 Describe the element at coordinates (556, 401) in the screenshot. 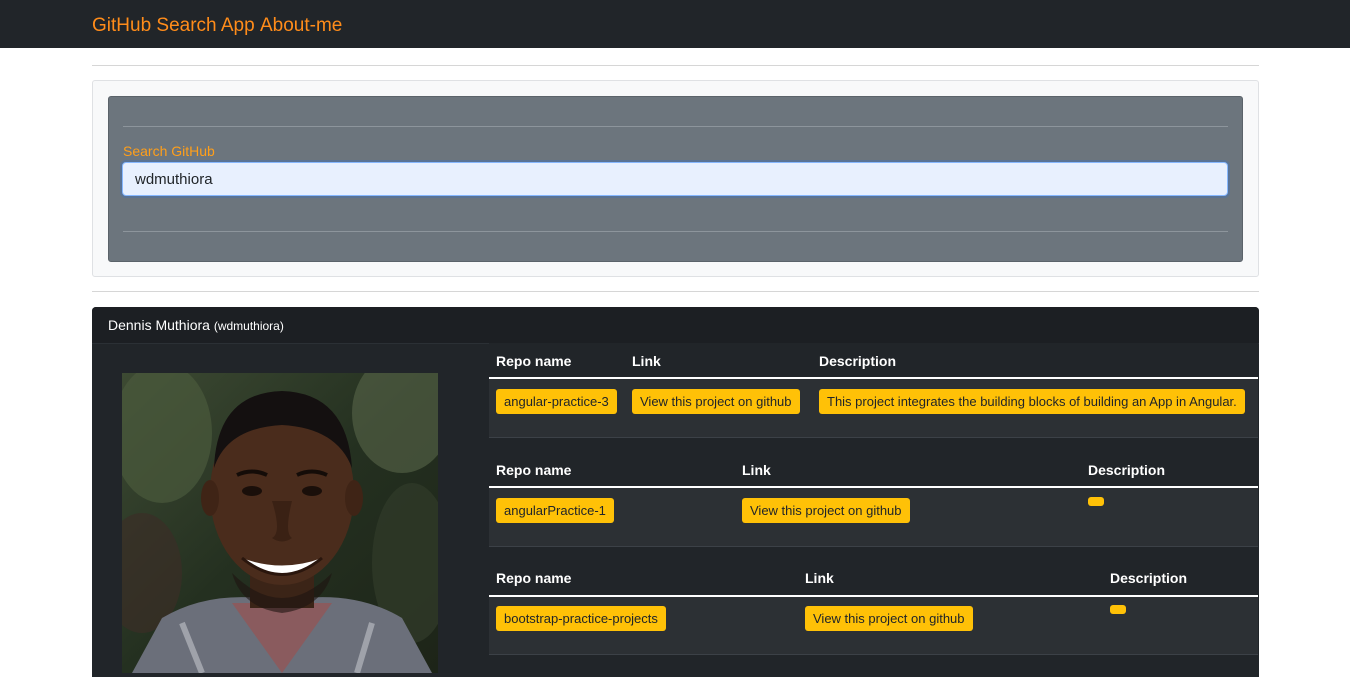

I see `repo-name-badge: angular-practice-3` at that location.